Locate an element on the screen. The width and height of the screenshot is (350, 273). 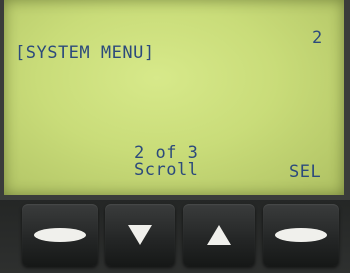
arrow-up-icon is located at coordinates (219, 235).